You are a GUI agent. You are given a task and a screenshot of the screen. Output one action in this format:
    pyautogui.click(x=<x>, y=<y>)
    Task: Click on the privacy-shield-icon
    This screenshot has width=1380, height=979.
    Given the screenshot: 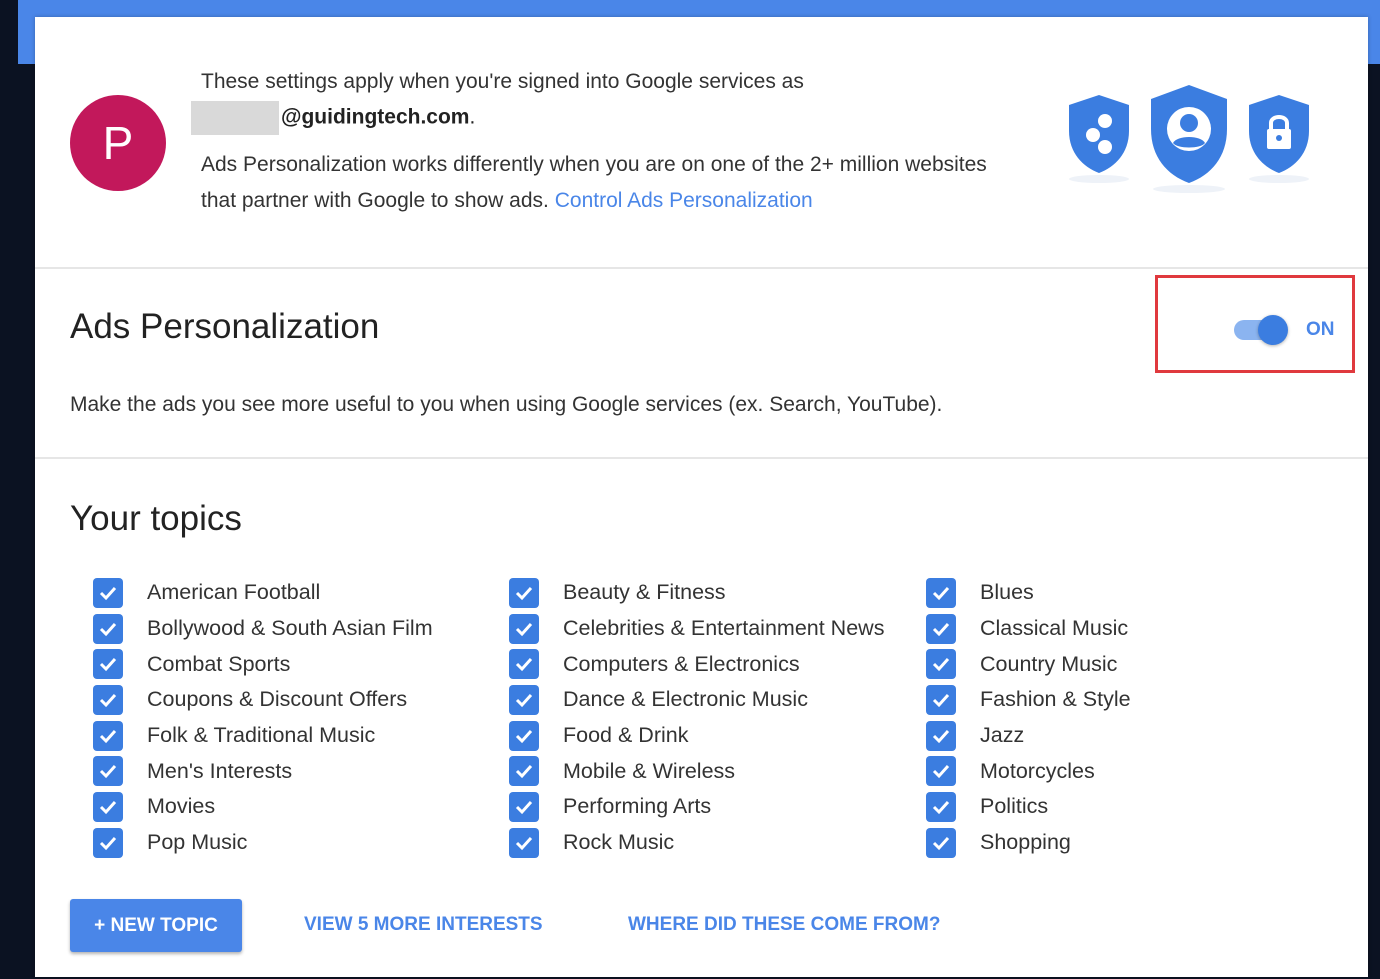 What is the action you would take?
    pyautogui.click(x=1099, y=139)
    